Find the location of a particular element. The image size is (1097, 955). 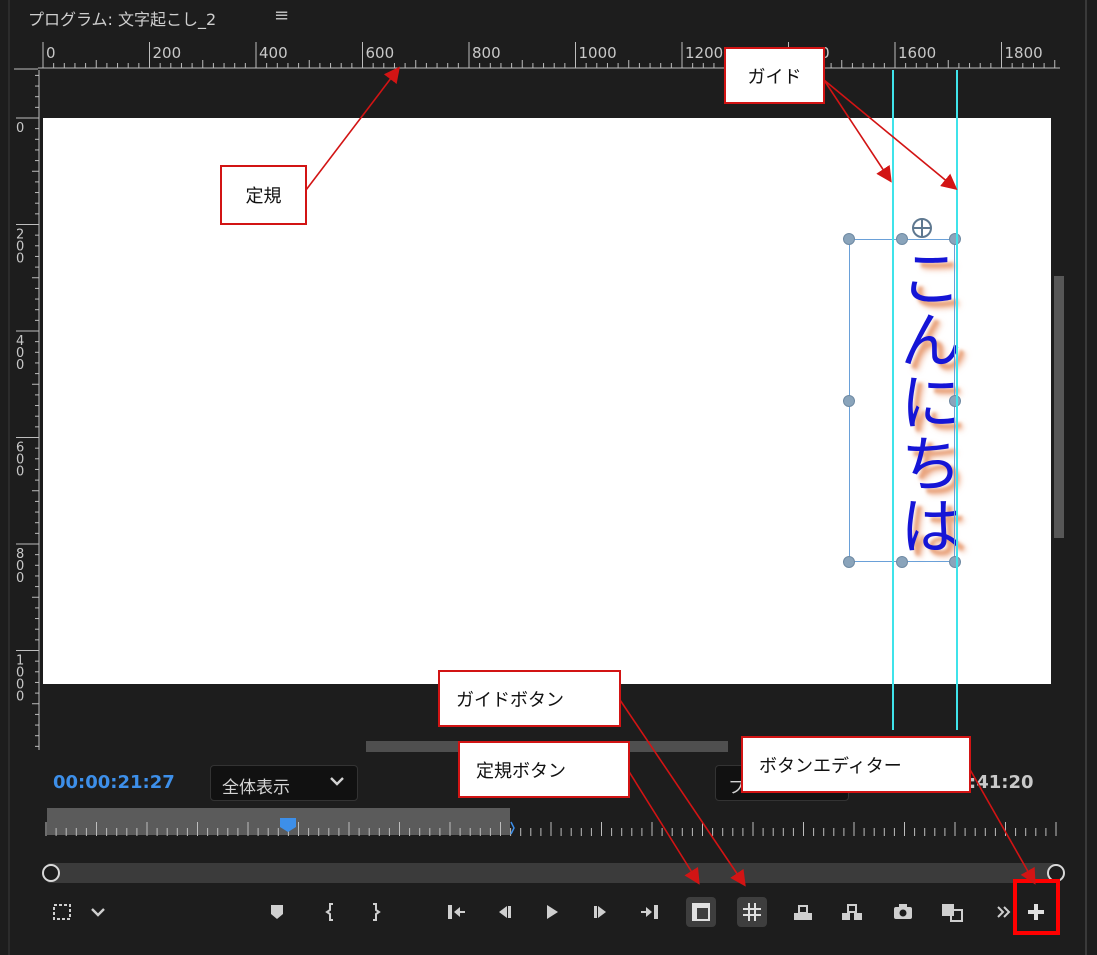

safe-margins-icon is located at coordinates (62, 912).